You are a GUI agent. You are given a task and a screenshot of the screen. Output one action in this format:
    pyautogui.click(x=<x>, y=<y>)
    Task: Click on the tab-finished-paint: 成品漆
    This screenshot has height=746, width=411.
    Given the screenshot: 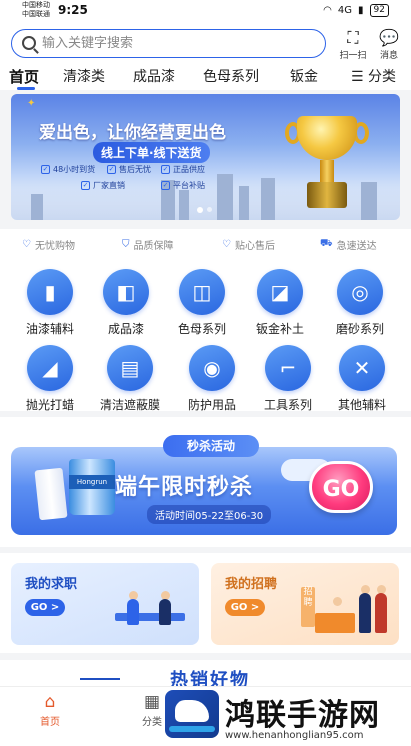 What is the action you would take?
    pyautogui.click(x=154, y=76)
    